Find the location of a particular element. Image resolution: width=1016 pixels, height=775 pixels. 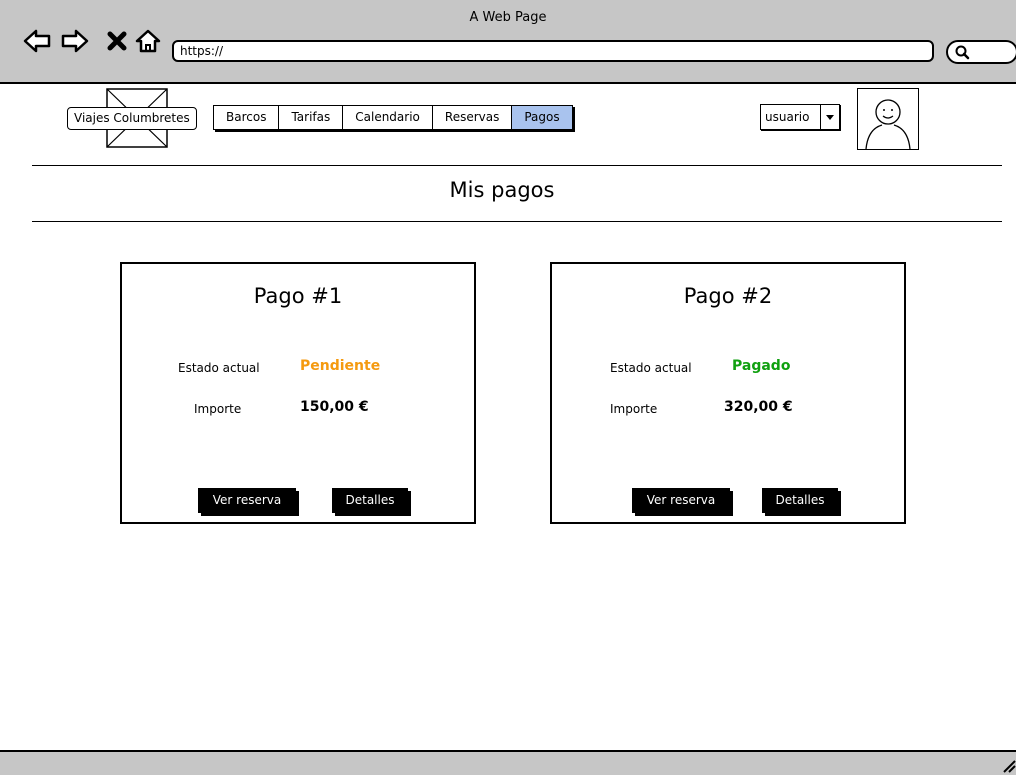

main-navigation: Barcos Tarifas Calendario Reservas Pagos is located at coordinates (393, 117).